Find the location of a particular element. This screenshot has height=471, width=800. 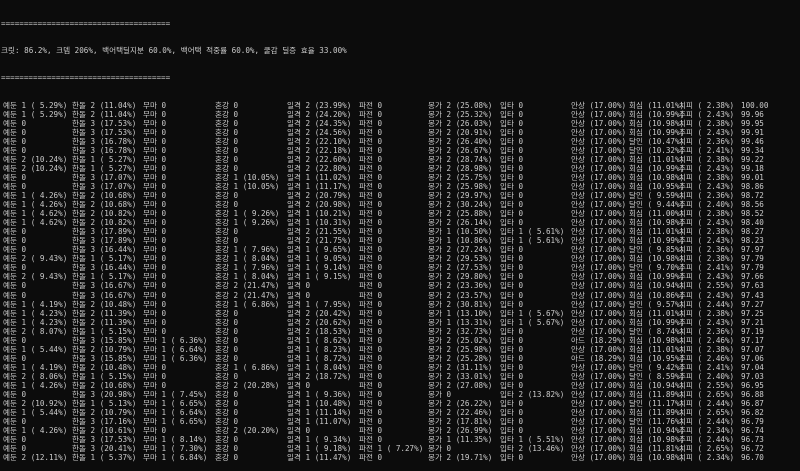

cell-hoesim: 회심 (11.00%) is located at coordinates (657, 214).